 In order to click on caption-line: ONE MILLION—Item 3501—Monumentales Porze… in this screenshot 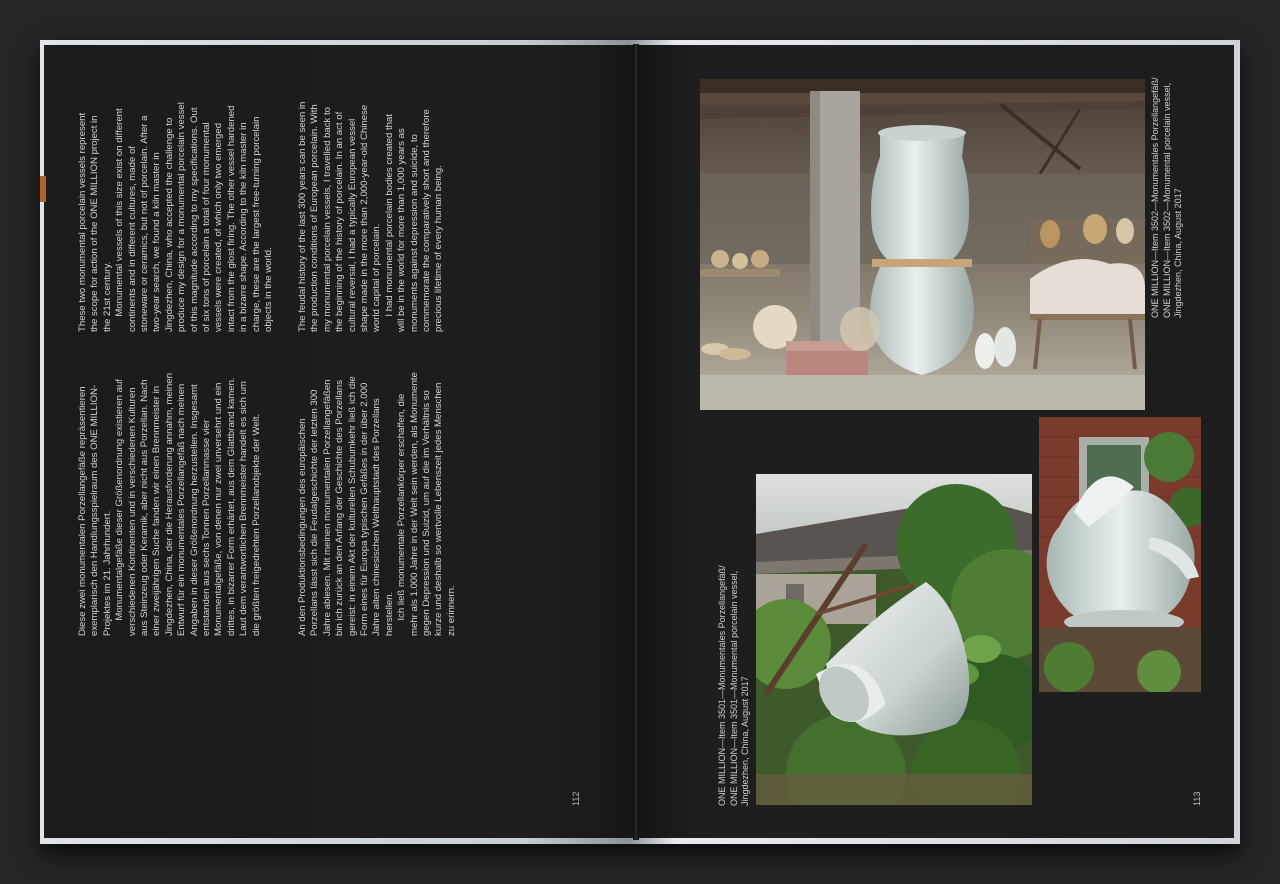, I will do `click(722, 685)`.